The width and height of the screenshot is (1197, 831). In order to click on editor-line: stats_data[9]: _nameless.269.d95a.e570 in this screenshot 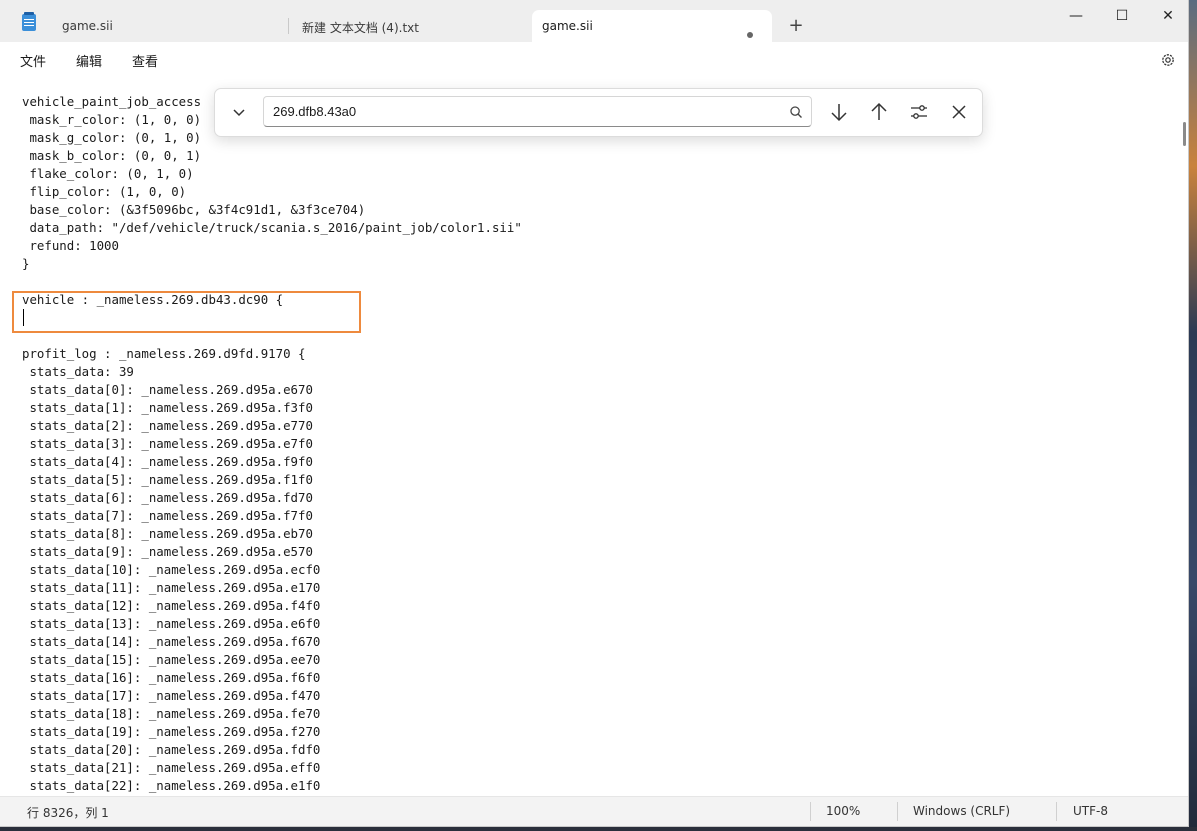, I will do `click(167, 551)`.